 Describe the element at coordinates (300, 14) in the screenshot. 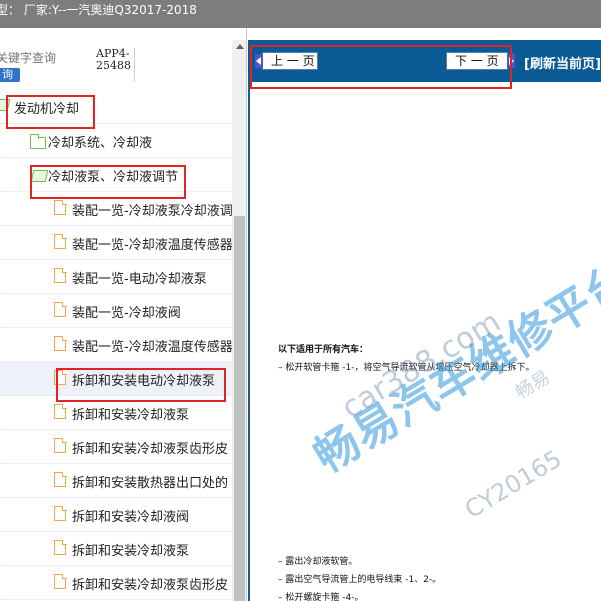

I see `window-title-bar: 型： 厂家:Y--一汽奥迪Q32017-2018` at that location.